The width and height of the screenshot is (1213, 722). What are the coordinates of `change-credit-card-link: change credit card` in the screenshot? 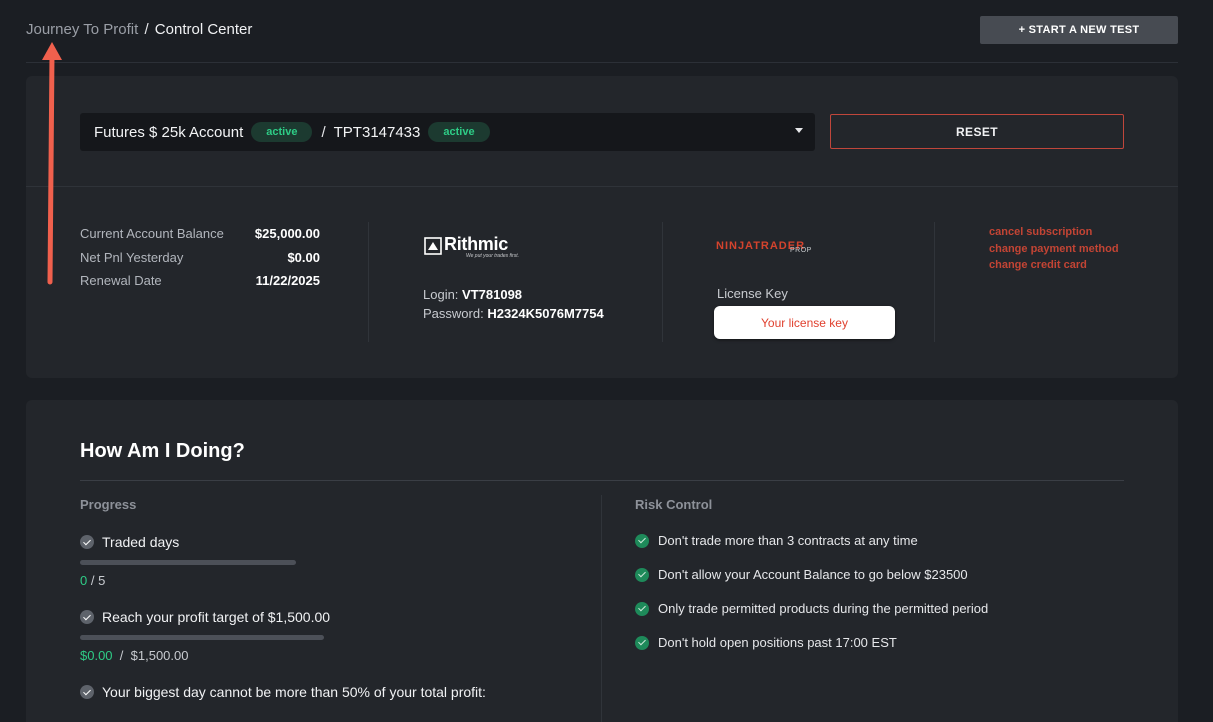 It's located at (1054, 265).